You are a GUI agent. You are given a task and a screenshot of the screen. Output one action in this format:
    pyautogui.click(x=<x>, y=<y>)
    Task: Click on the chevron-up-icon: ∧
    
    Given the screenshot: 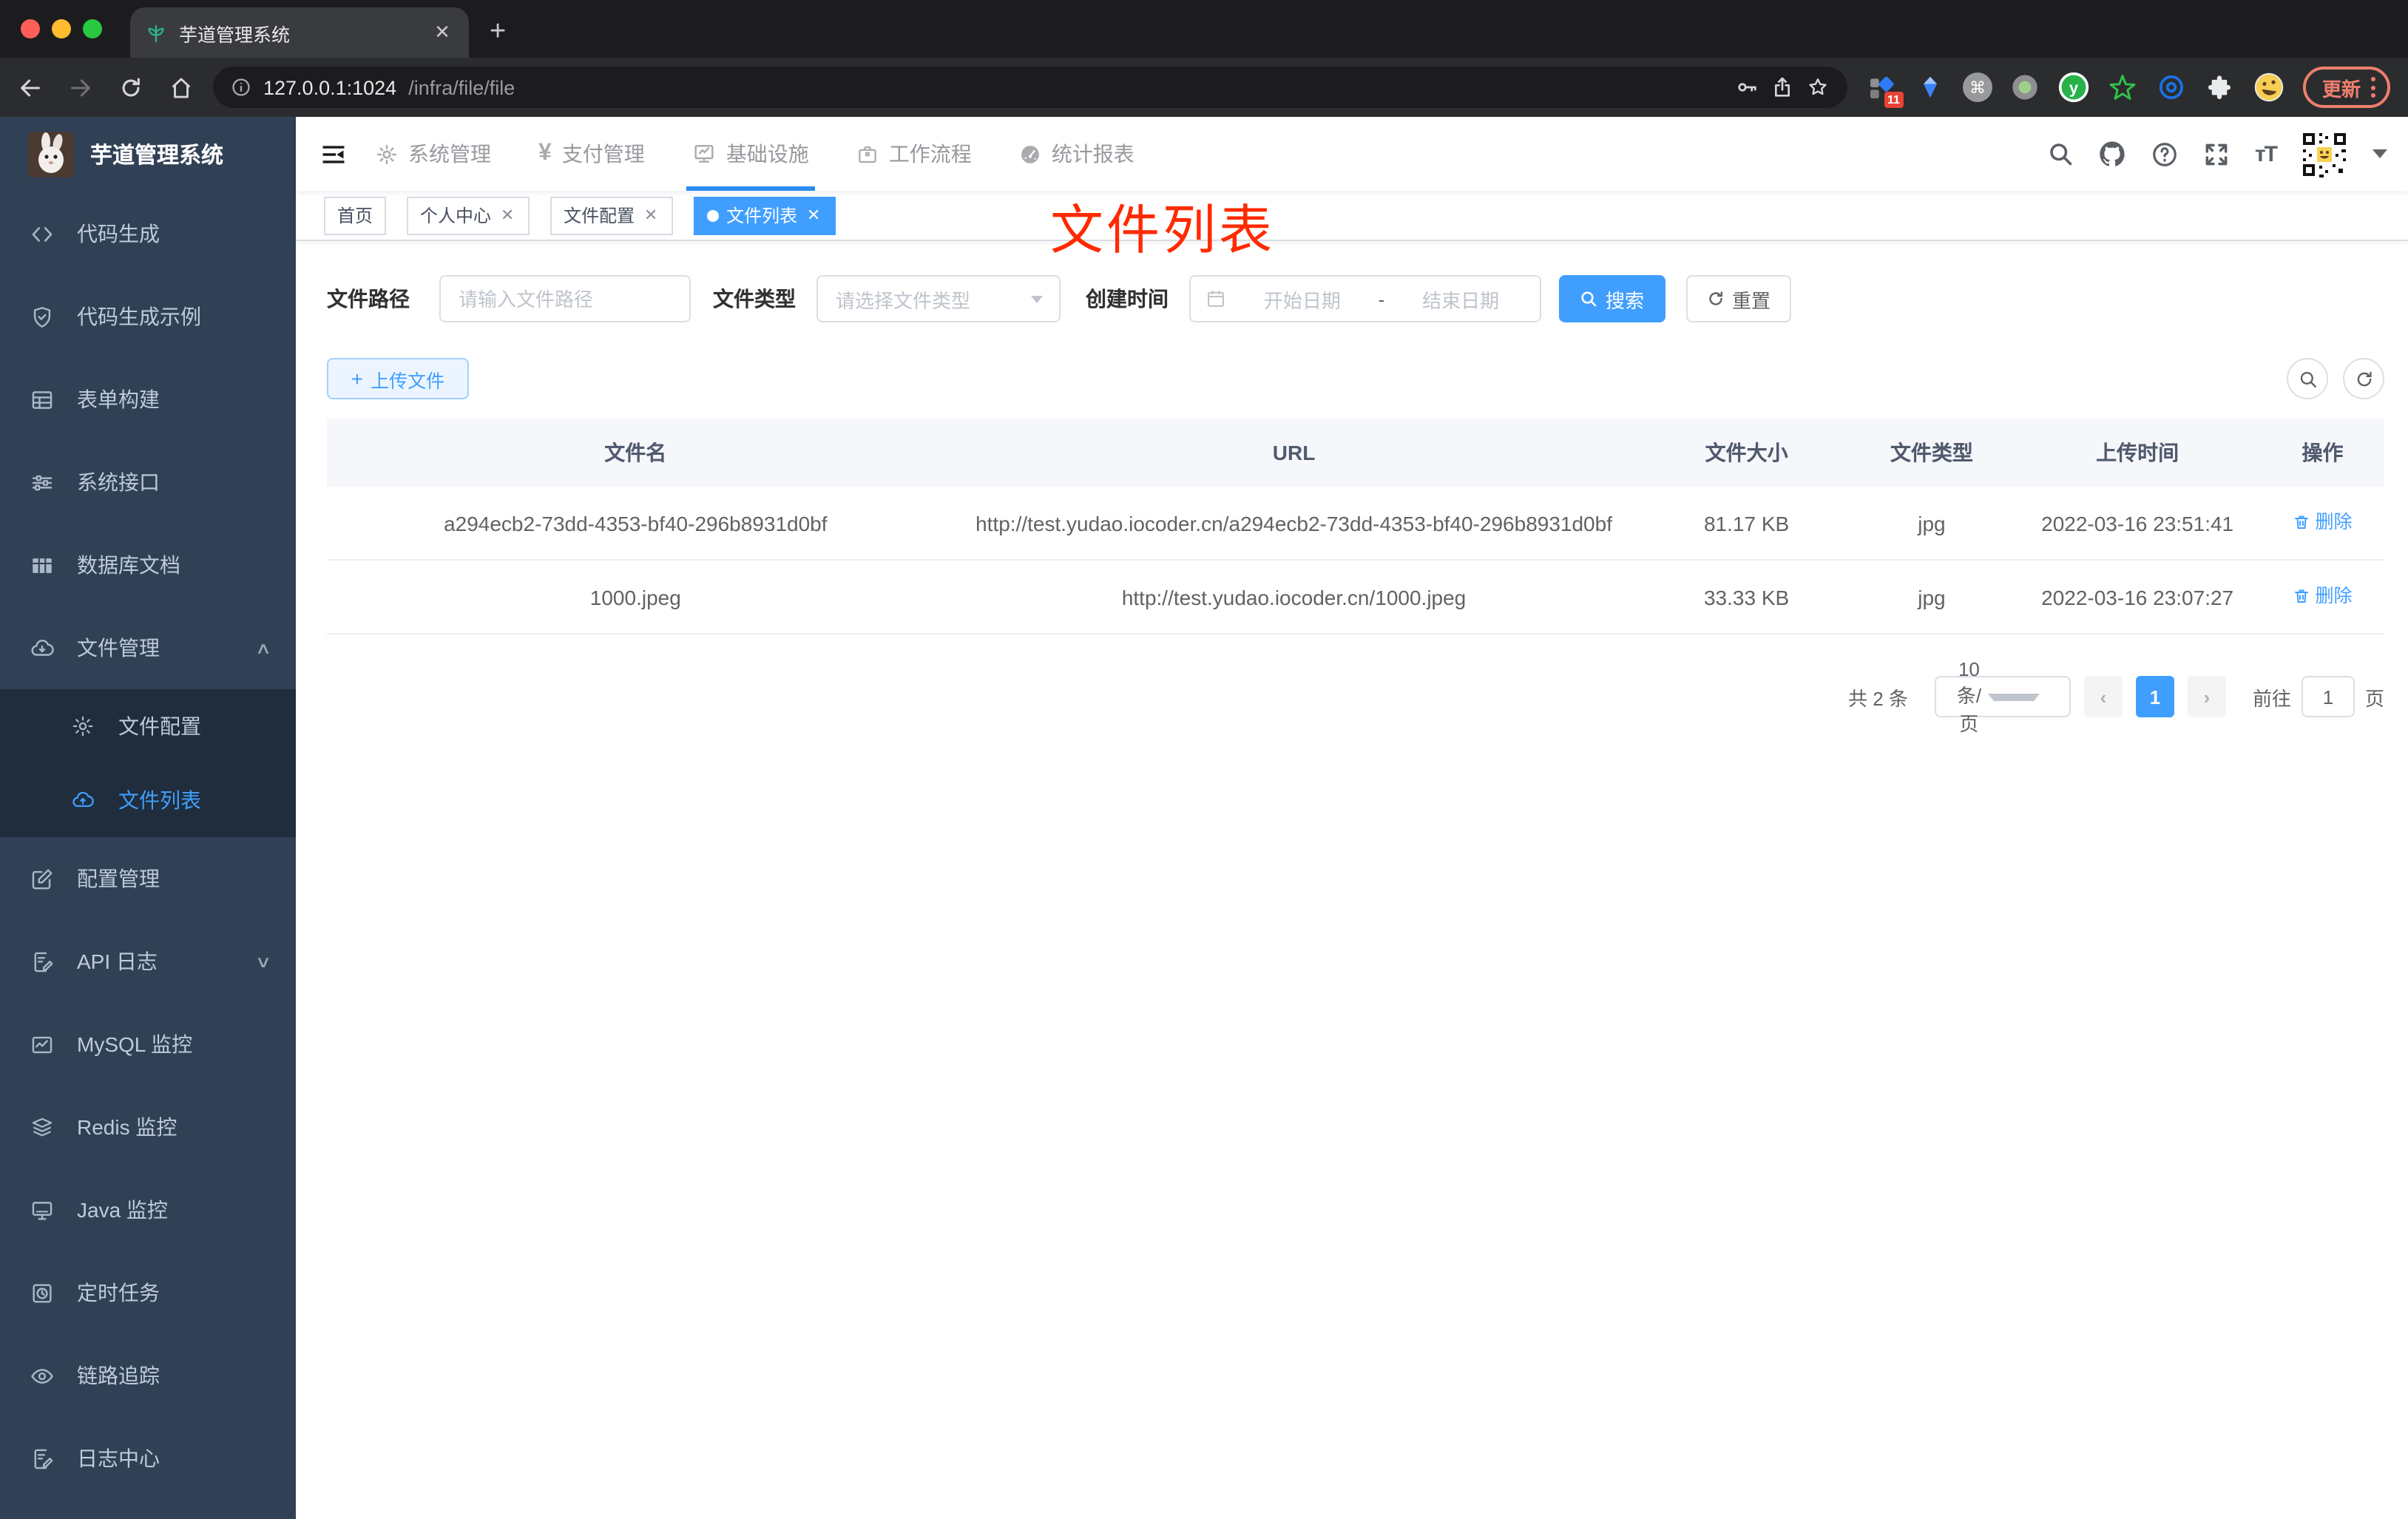 What is the action you would take?
    pyautogui.click(x=263, y=648)
    